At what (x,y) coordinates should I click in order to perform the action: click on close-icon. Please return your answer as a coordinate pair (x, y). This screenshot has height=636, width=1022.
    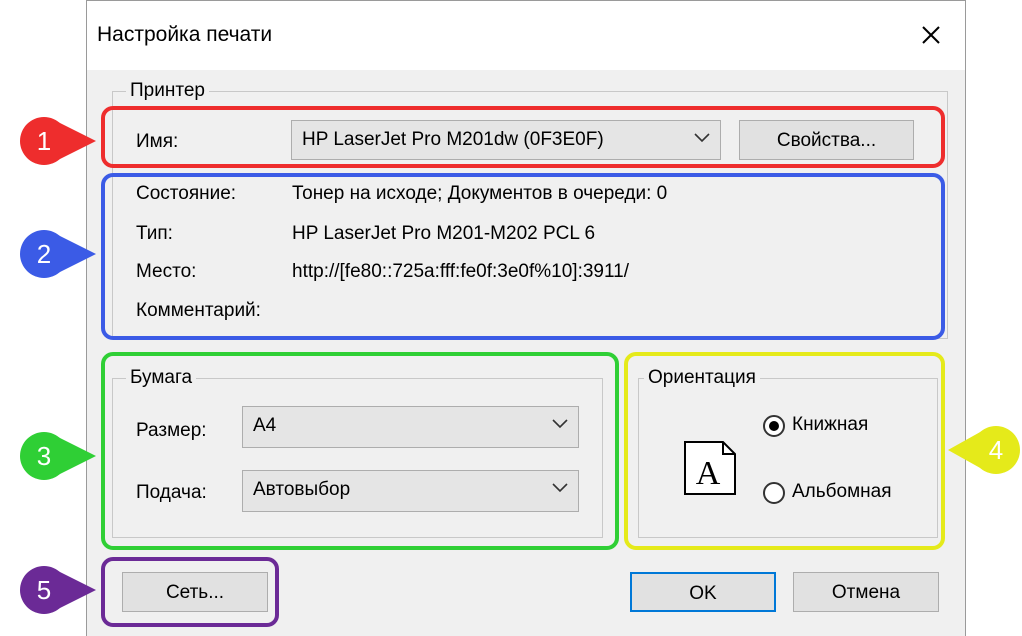
    Looking at the image, I should click on (931, 35).